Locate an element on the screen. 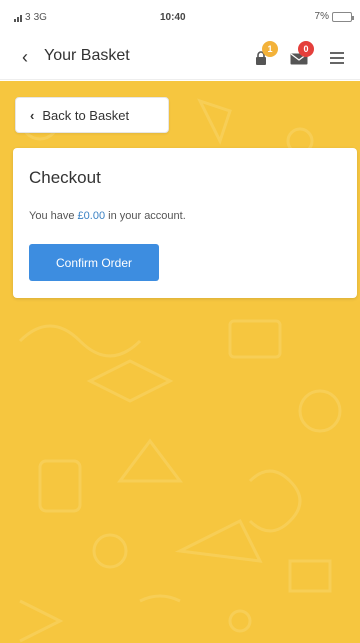 The height and width of the screenshot is (643, 360). page-title: Your Basket is located at coordinates (87, 55).